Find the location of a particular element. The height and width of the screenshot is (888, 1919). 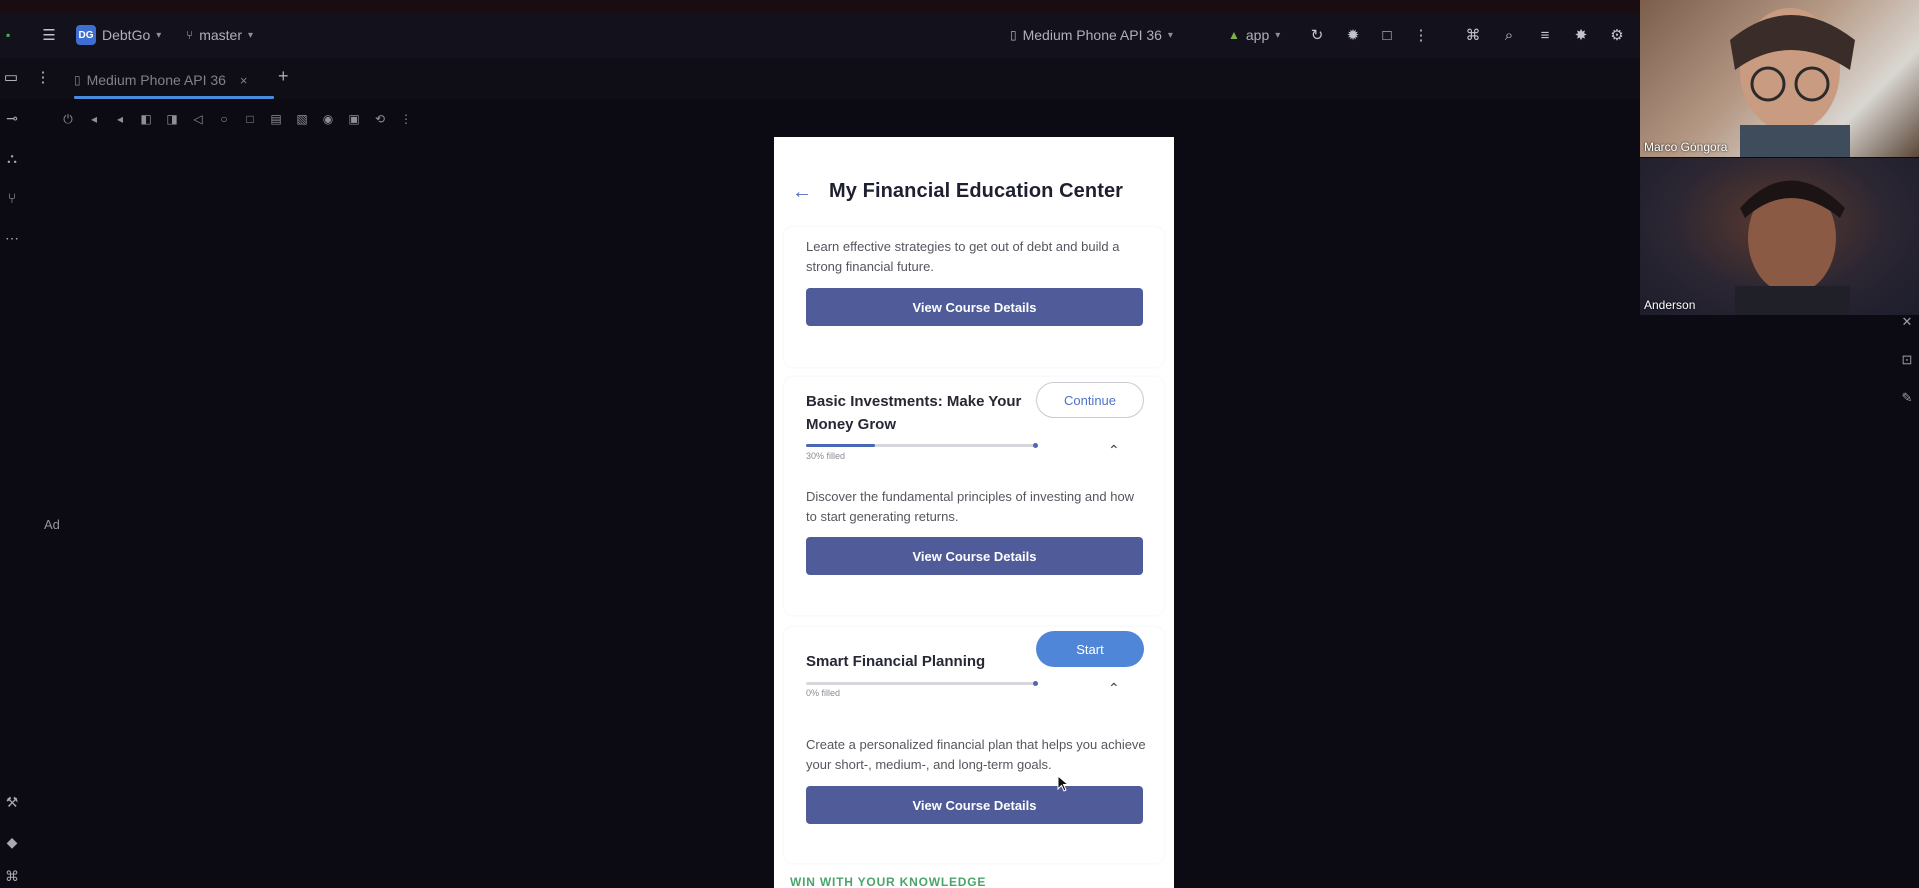

tab-running-device: ▯ Medium Phone API 36 × is located at coordinates (161, 80).